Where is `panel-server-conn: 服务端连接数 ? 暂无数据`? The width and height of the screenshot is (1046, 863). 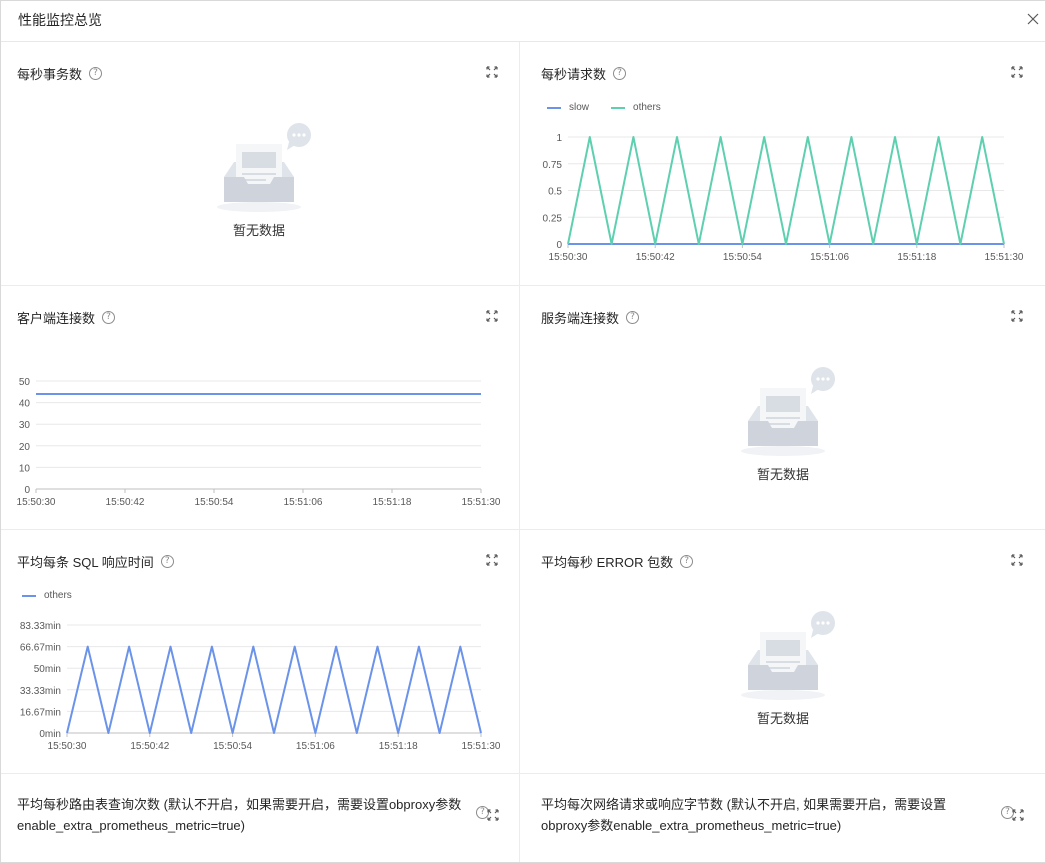
panel-server-conn: 服务端连接数 ? 暂无数据 is located at coordinates (782, 408).